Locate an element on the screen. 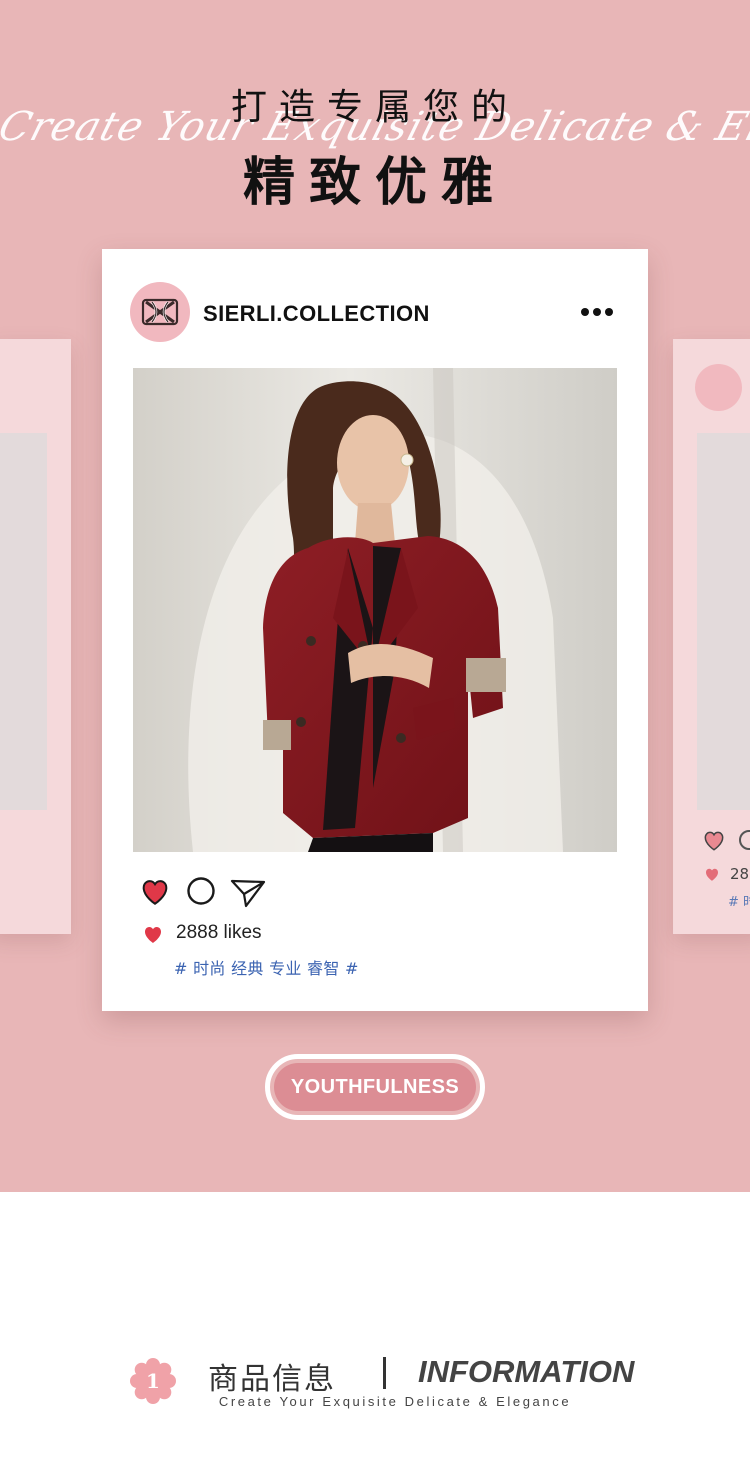 The image size is (750, 1461). likes-count: 2888 likes is located at coordinates (219, 933).